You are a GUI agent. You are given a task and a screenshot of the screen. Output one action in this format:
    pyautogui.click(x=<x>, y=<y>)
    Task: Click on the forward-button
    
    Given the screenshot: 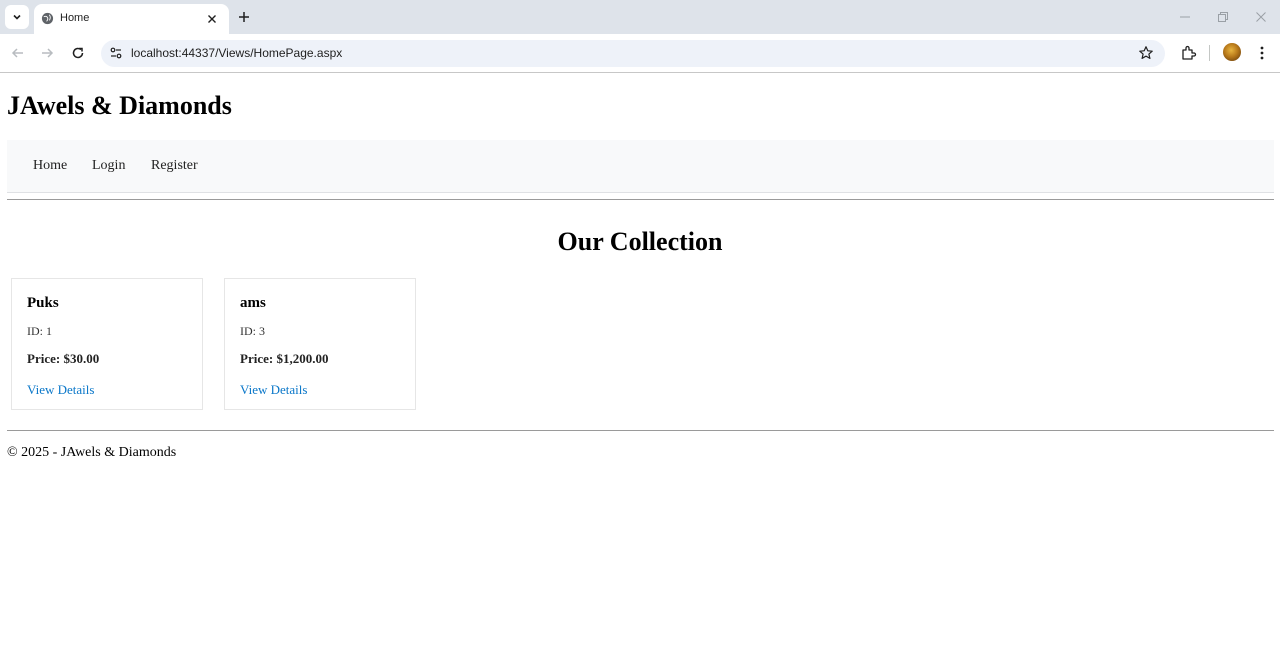 What is the action you would take?
    pyautogui.click(x=47, y=53)
    